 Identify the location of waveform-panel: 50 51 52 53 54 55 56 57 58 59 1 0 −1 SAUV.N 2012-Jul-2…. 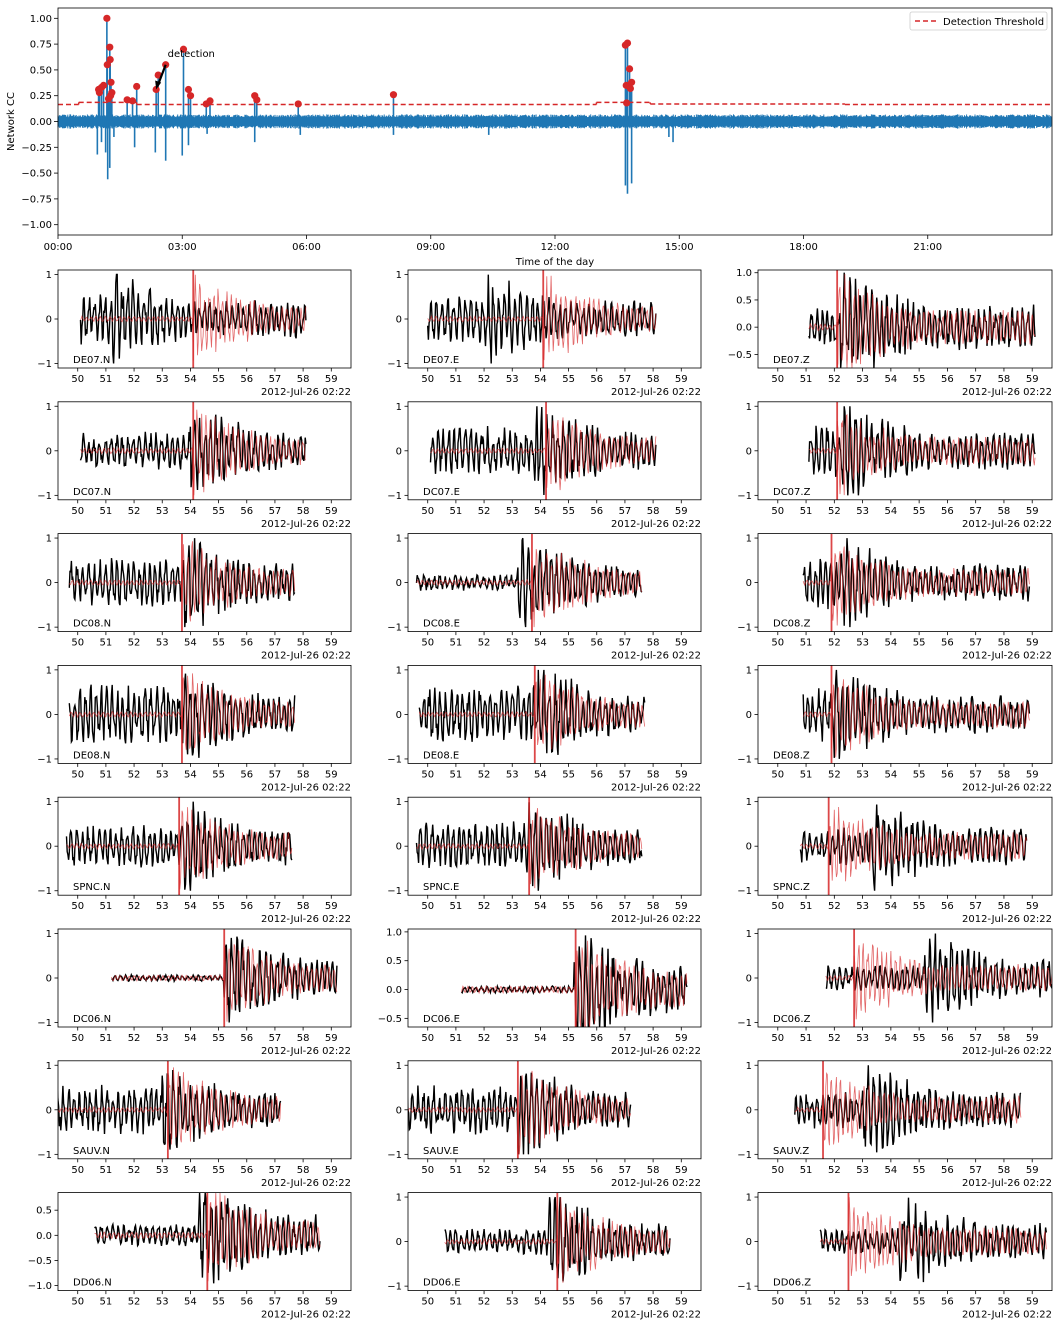
(194, 1124).